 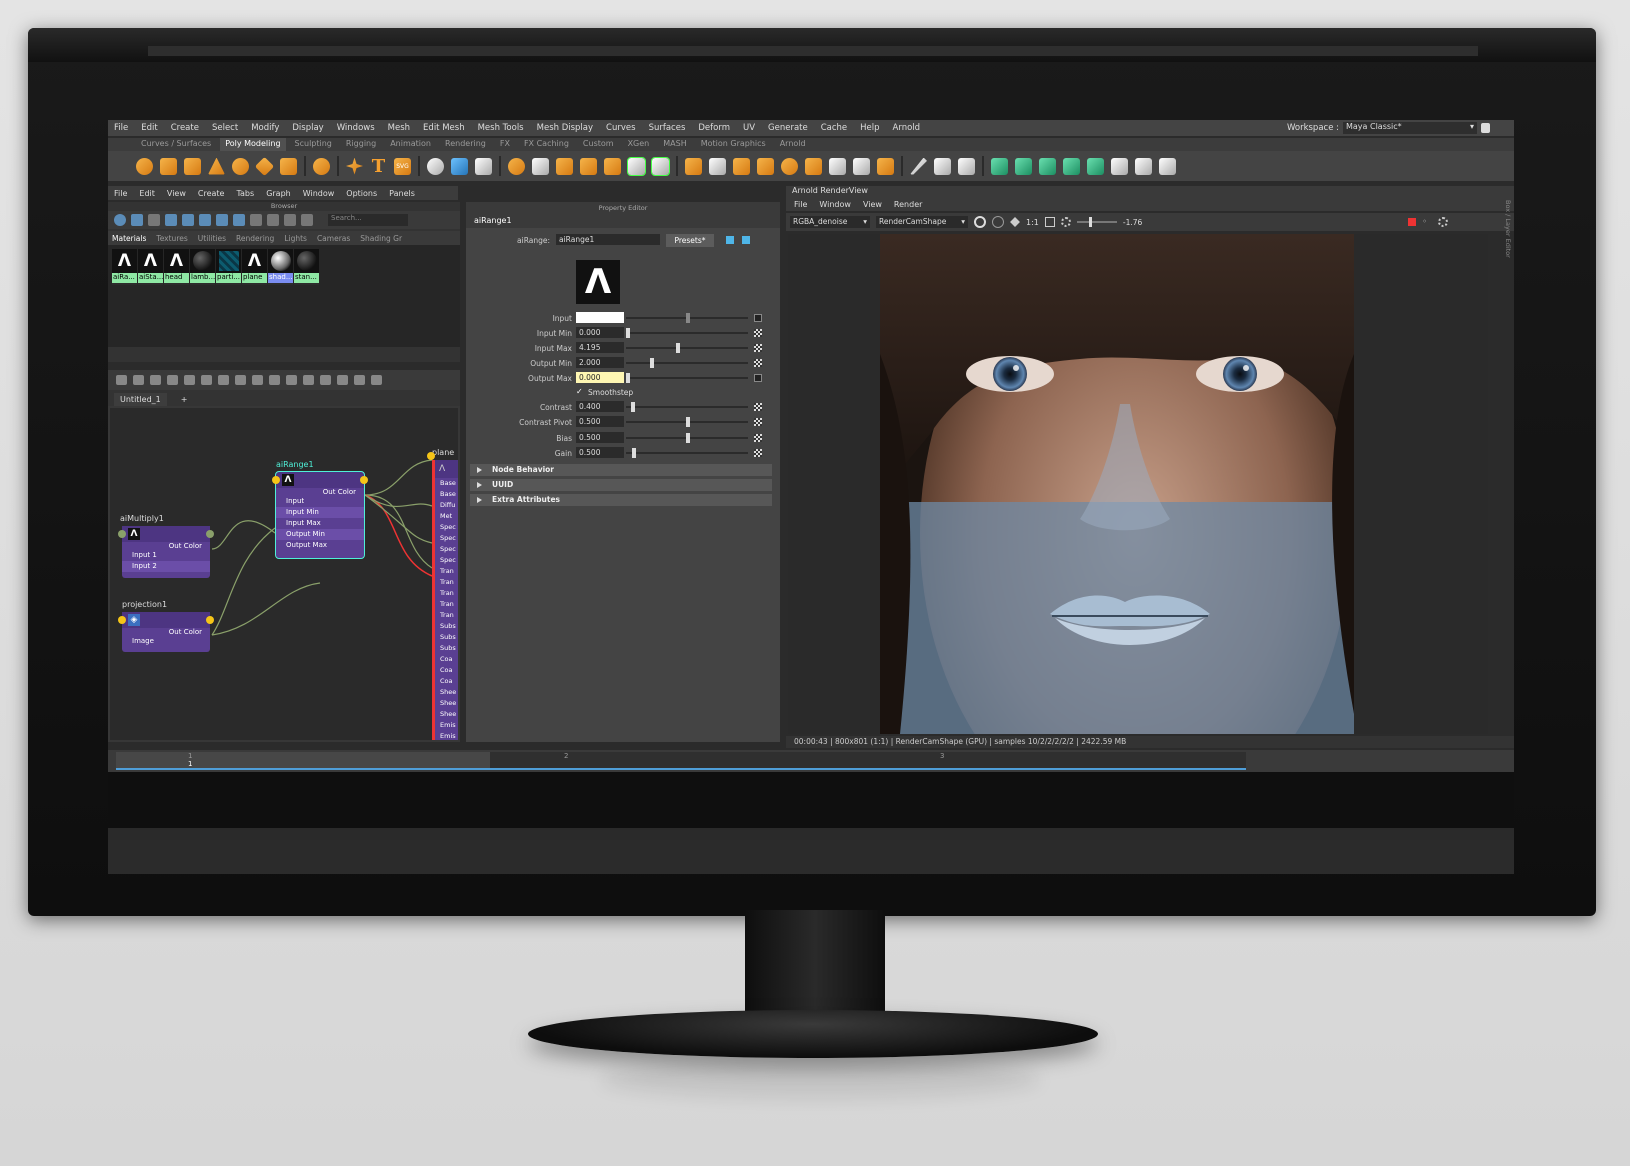 What do you see at coordinates (307, 220) in the screenshot?
I see `filter-icon` at bounding box center [307, 220].